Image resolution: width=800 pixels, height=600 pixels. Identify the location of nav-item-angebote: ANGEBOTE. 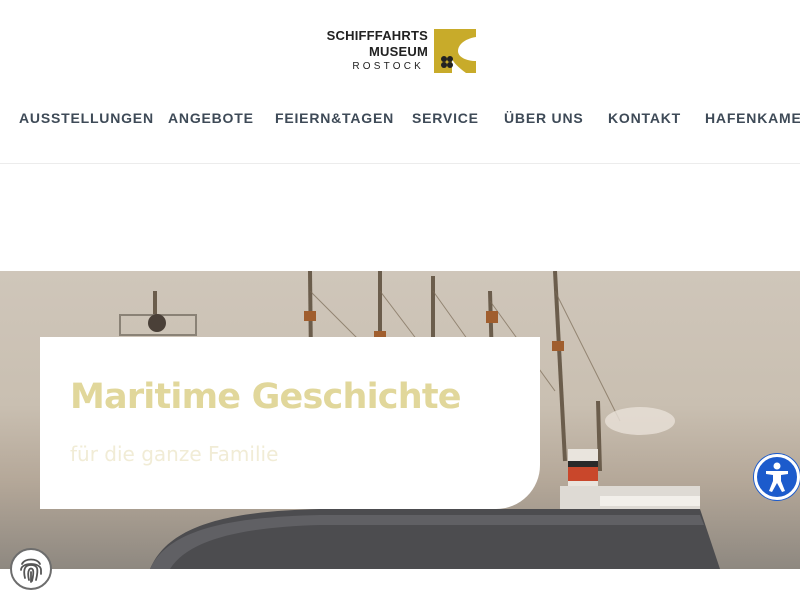
(211, 118).